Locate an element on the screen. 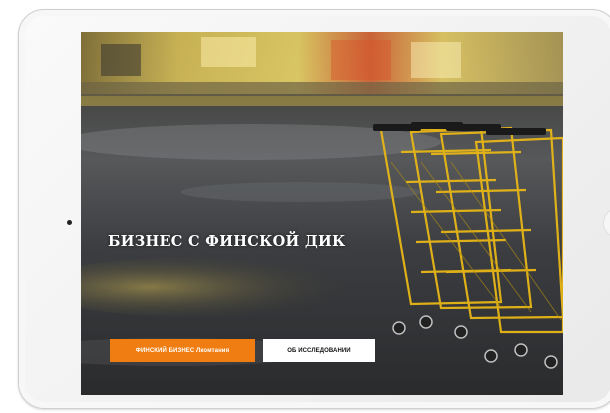  finnish-business-button: ФИНСКИЙ БИЗНЕС Лкомтания is located at coordinates (182, 350).